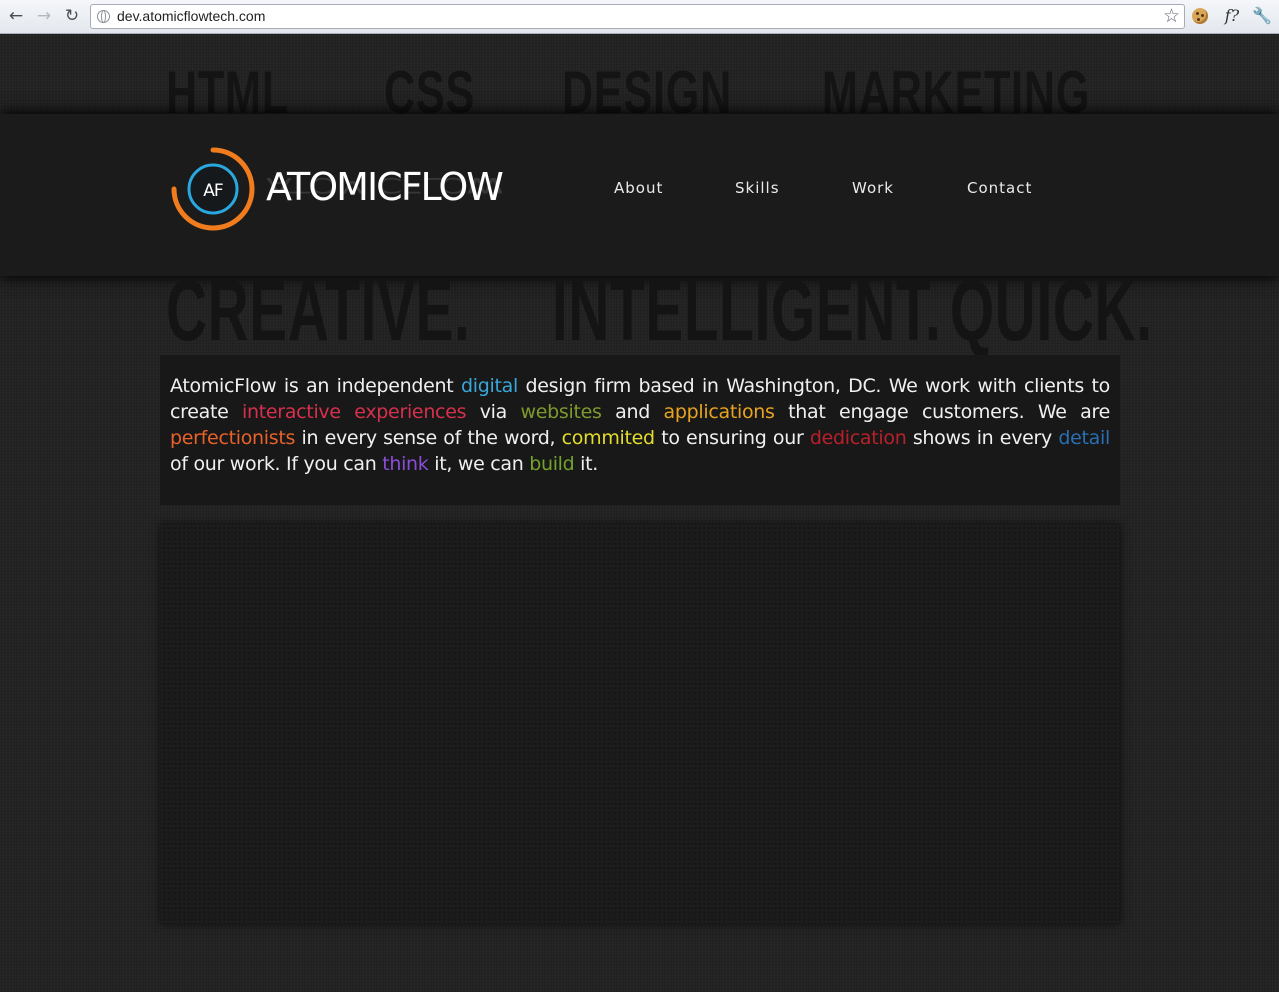 The width and height of the screenshot is (1279, 992). I want to click on back-button: ←, so click(16, 16).